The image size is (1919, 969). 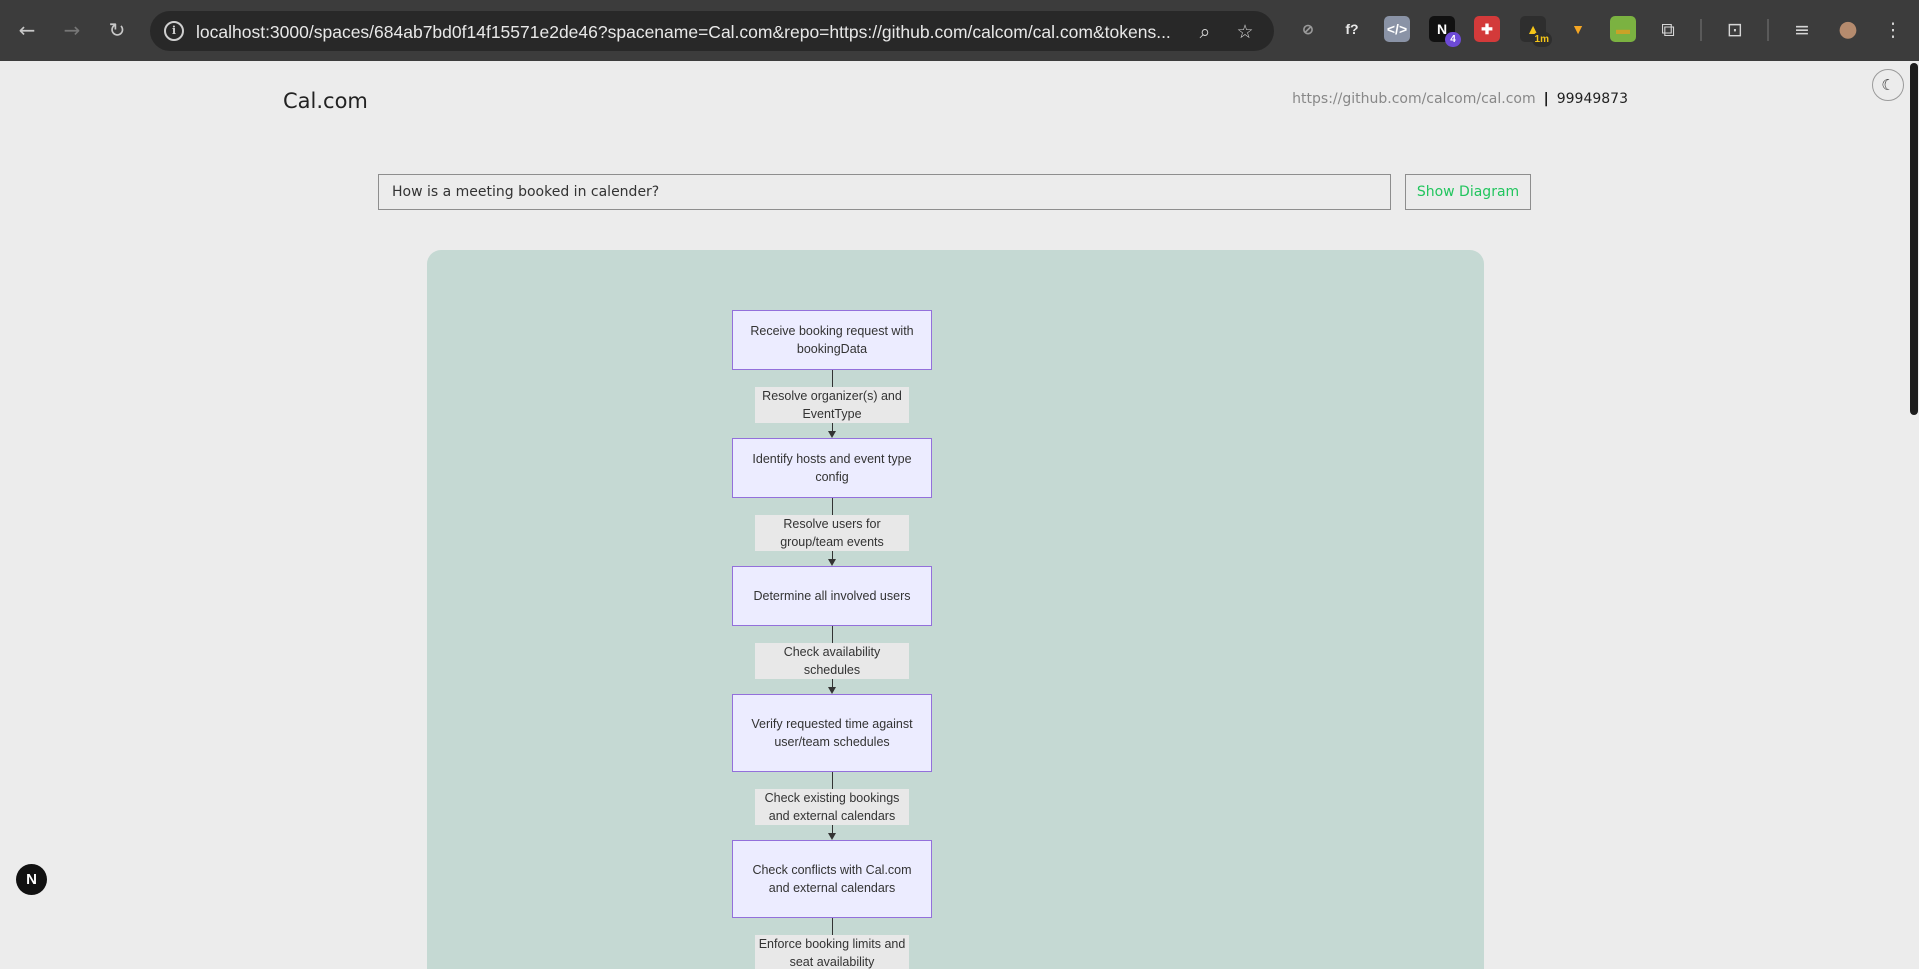 What do you see at coordinates (174, 31) in the screenshot?
I see `site-info-icon: i` at bounding box center [174, 31].